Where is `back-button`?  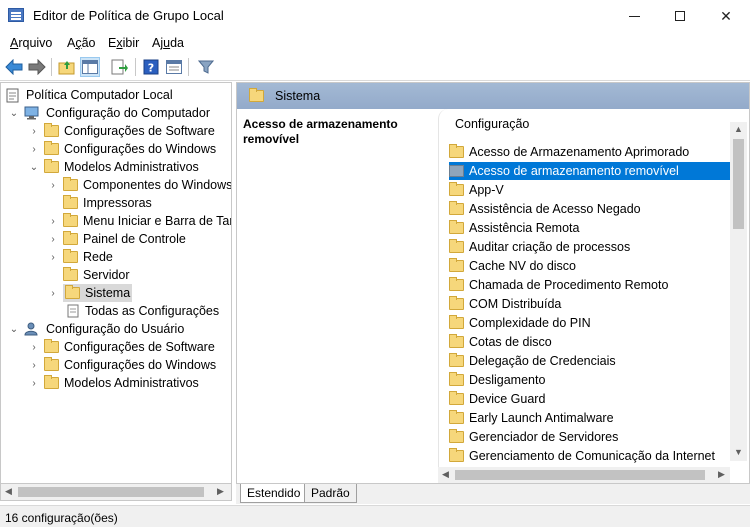
back-button is located at coordinates (14, 67).